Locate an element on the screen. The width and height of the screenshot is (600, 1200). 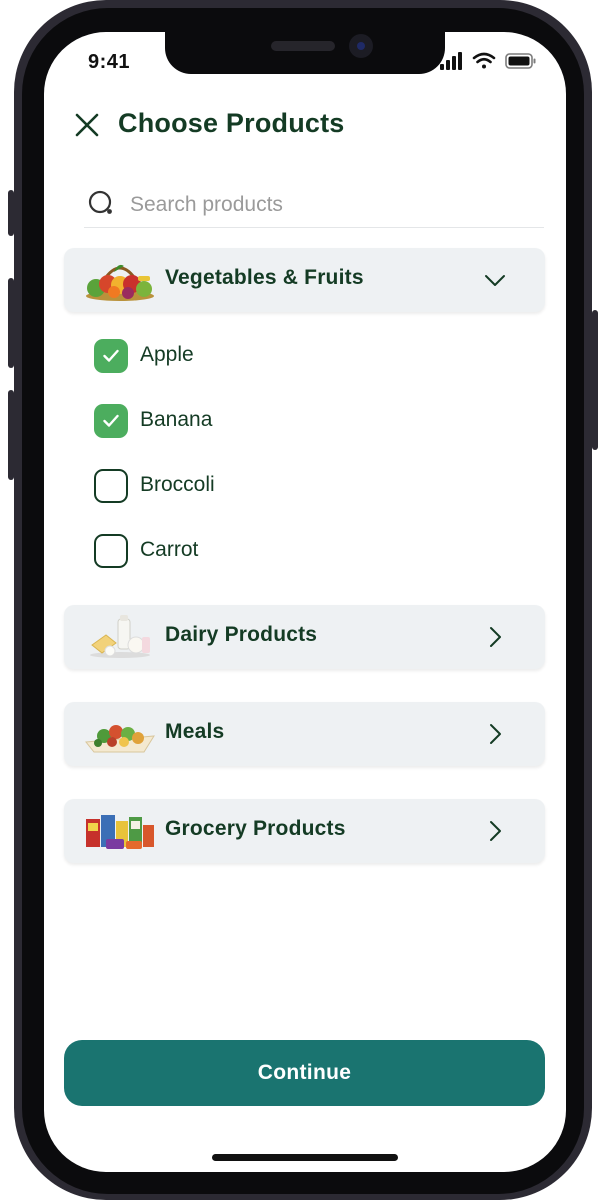
product-row-apple: Apple is located at coordinates (294, 357).